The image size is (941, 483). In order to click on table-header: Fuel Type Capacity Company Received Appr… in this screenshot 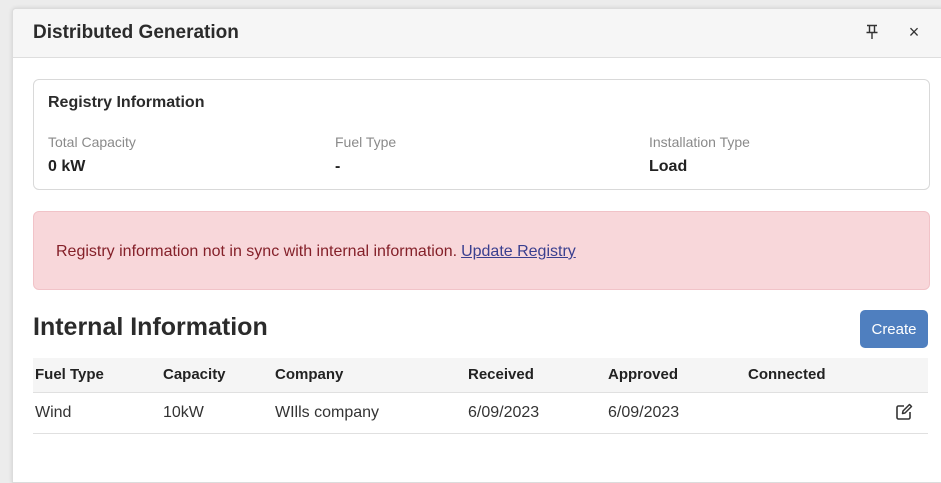, I will do `click(480, 375)`.